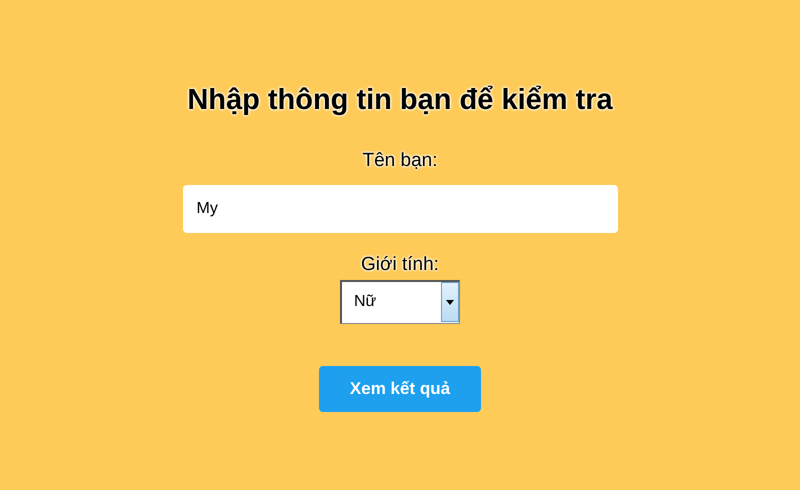  I want to click on caret-icon, so click(450, 302).